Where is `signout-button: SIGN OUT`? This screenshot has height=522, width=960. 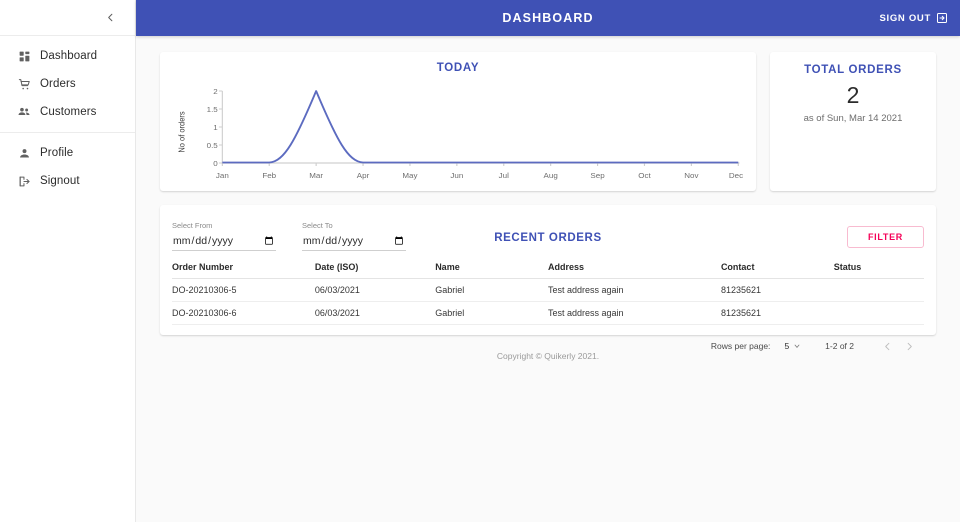 signout-button: SIGN OUT is located at coordinates (913, 18).